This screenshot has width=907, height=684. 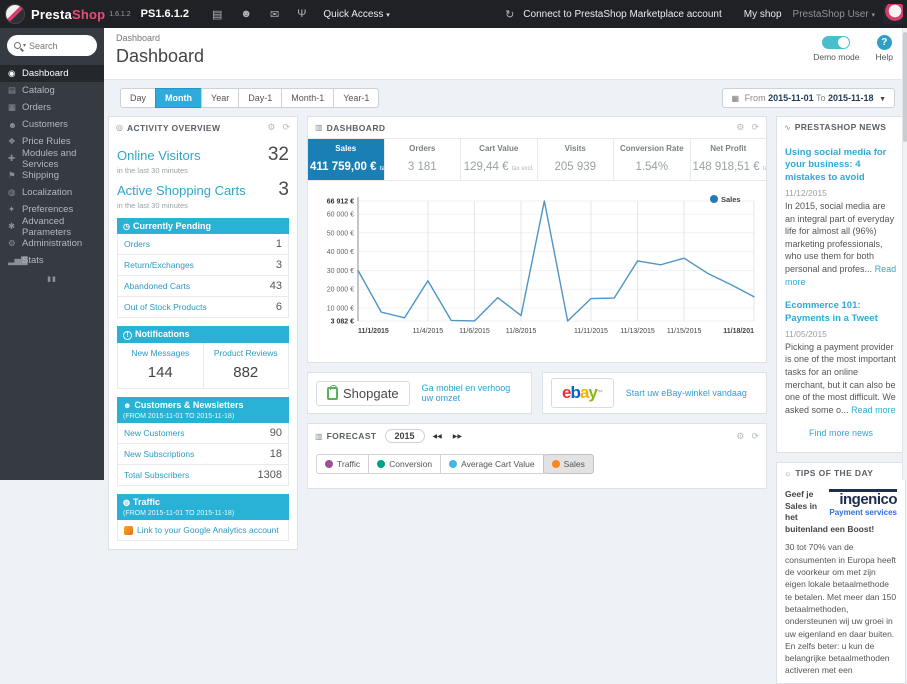 What do you see at coordinates (24, 45) in the screenshot?
I see `chevron-down-icon: ▾` at bounding box center [24, 45].